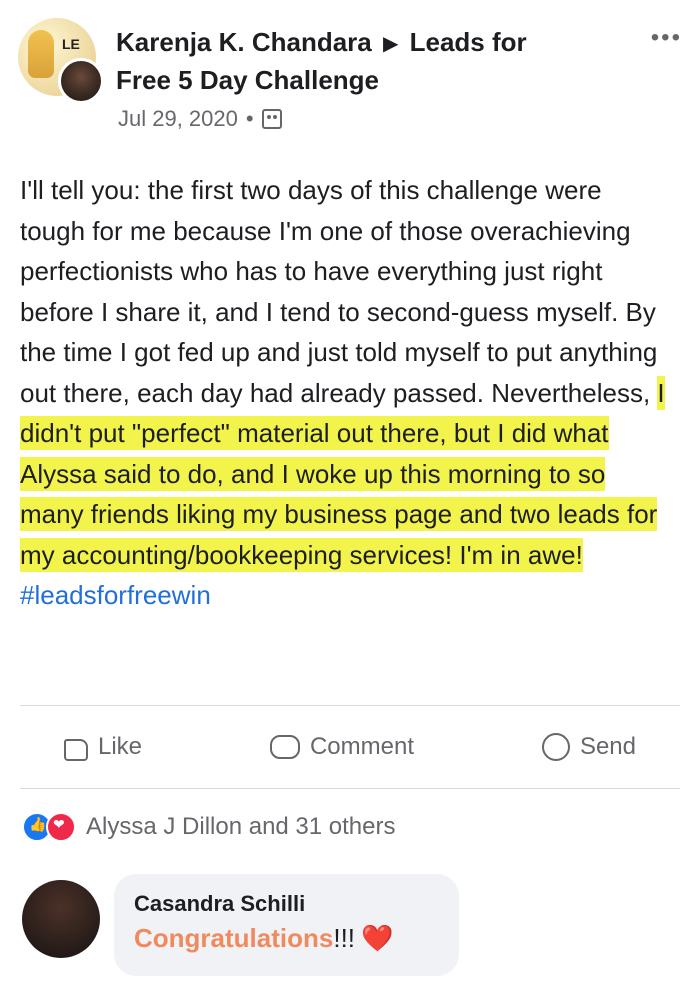 The width and height of the screenshot is (700, 987). Describe the element at coordinates (41, 54) in the screenshot. I see `avatar-figure` at that location.